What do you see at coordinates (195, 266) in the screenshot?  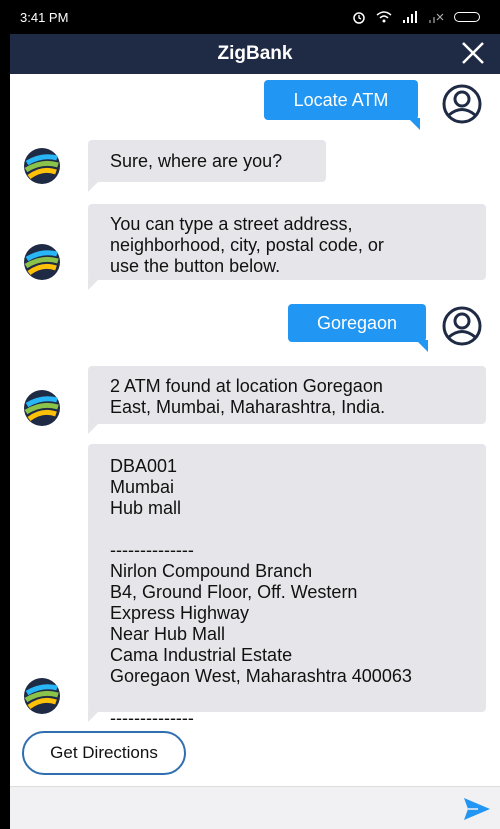 I see `bot-message-line: use the button below.` at bounding box center [195, 266].